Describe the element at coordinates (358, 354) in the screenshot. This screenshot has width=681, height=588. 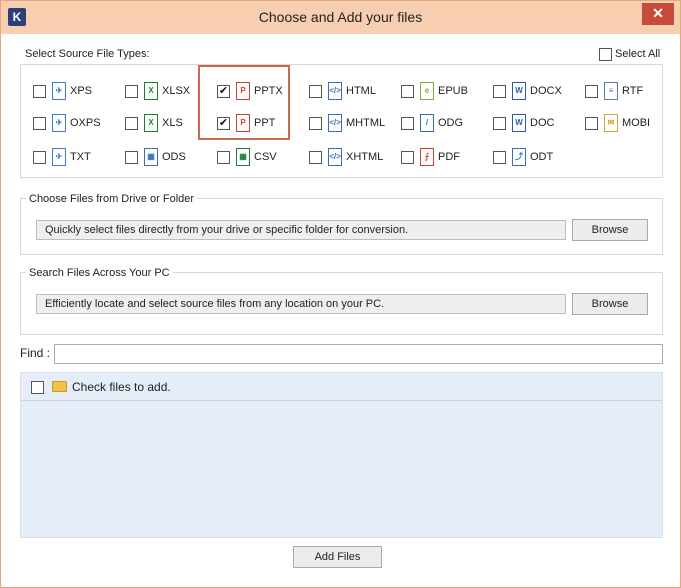
I see `find-input` at that location.